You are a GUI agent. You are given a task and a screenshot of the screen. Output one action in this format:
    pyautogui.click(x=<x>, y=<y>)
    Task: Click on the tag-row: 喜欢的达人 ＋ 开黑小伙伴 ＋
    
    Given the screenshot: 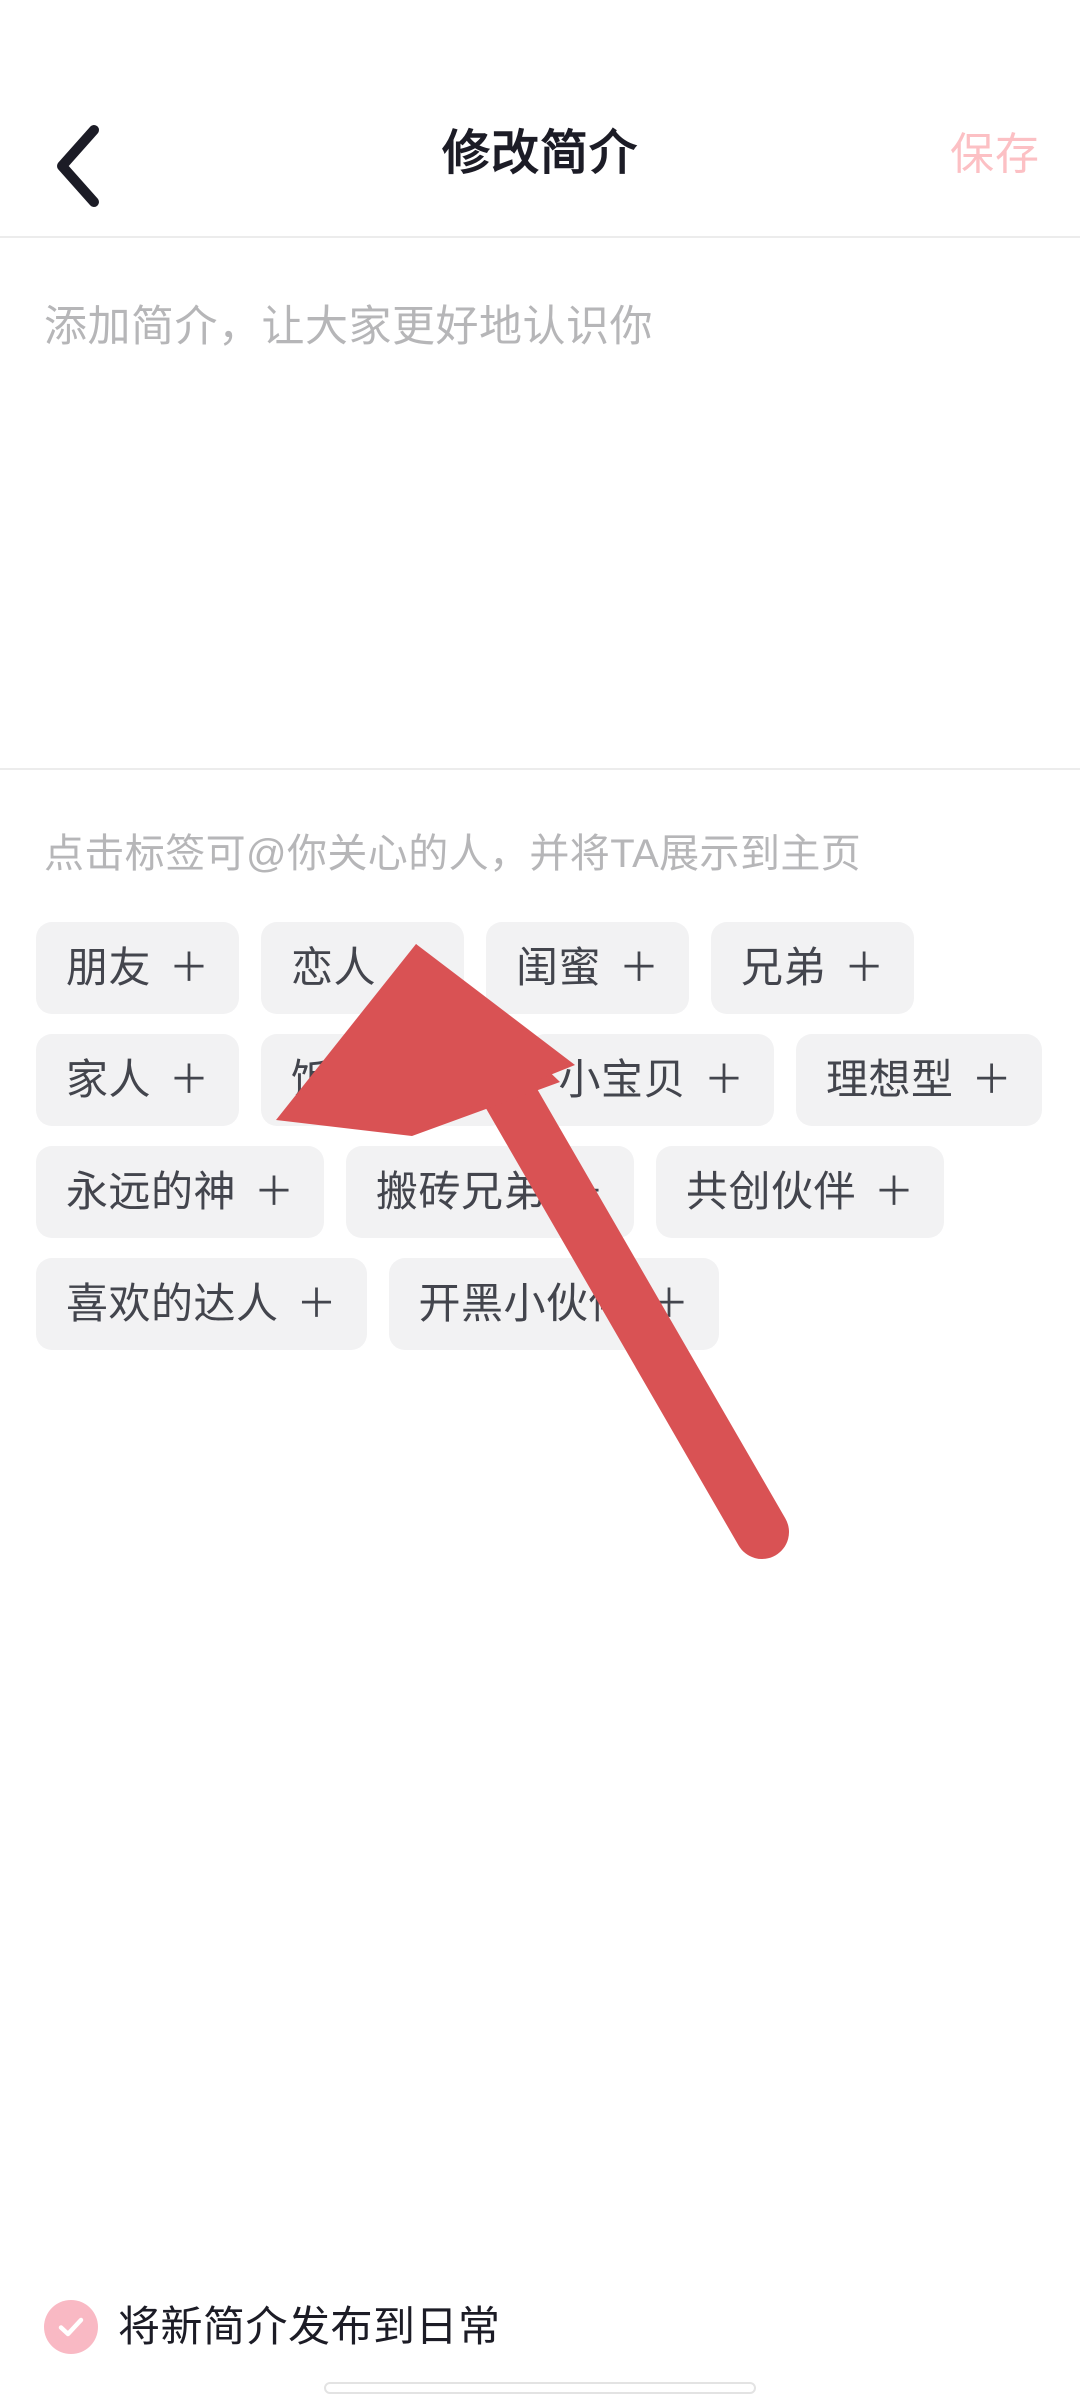 What is the action you would take?
    pyautogui.click(x=541, y=1304)
    